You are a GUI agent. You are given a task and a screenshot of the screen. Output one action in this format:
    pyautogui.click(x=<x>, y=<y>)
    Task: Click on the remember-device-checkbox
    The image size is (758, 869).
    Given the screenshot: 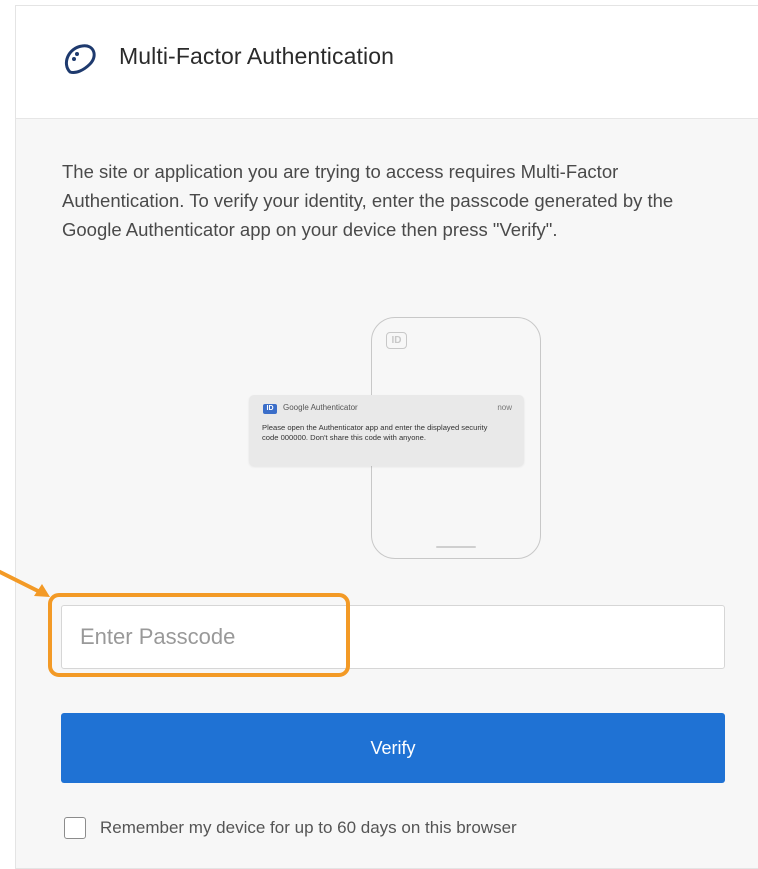 What is the action you would take?
    pyautogui.click(x=75, y=828)
    